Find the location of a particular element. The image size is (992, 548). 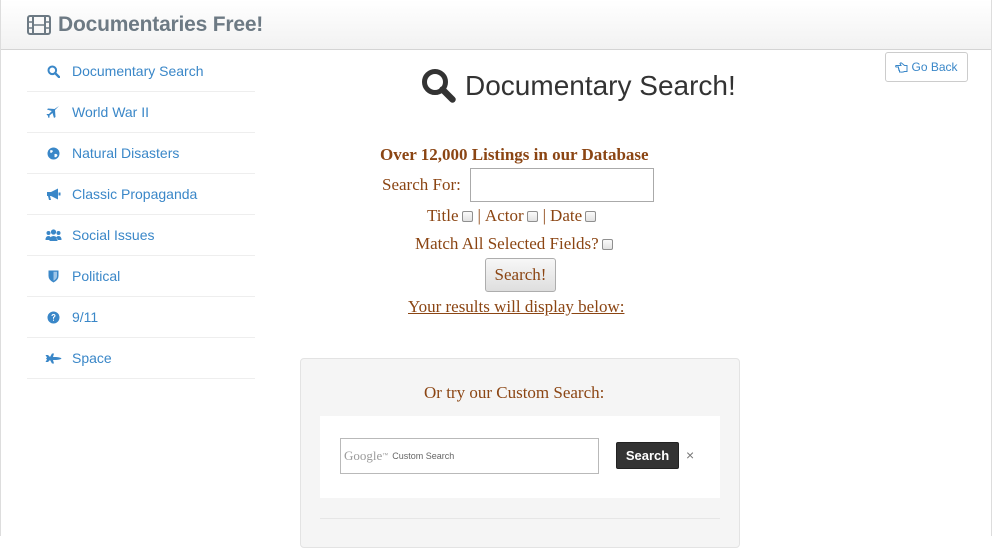

sidebar-item-social-issues: Social Issues is located at coordinates (141, 235).